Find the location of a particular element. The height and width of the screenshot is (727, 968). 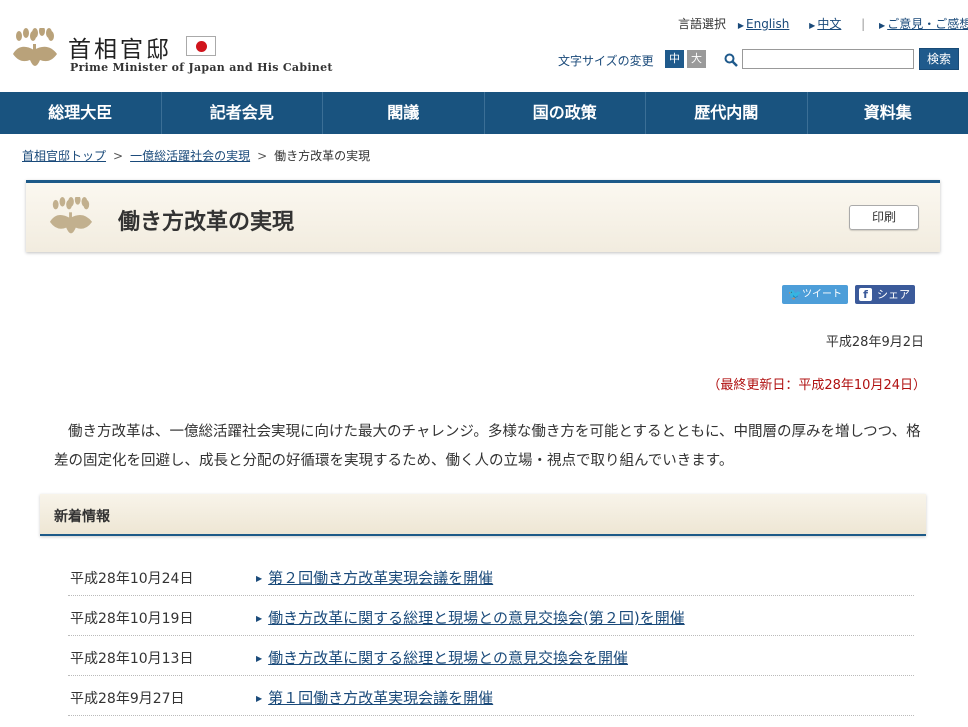

breadcrumb-parent-link: 一億総活躍社会の実現 is located at coordinates (190, 156).